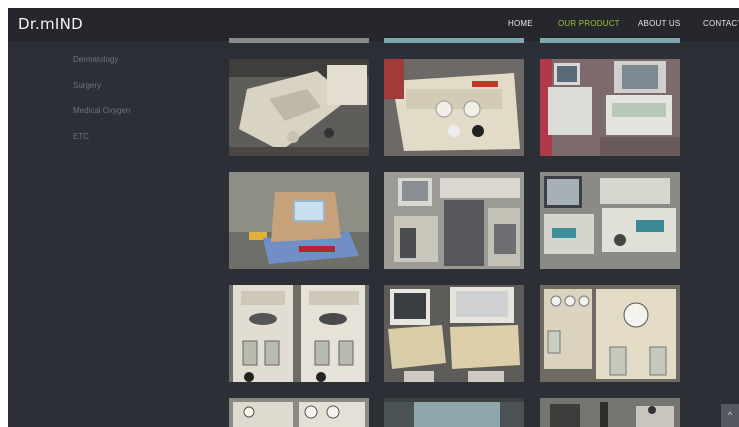 The height and width of the screenshot is (427, 739). I want to click on logo: Dr.mIND, so click(50, 24).